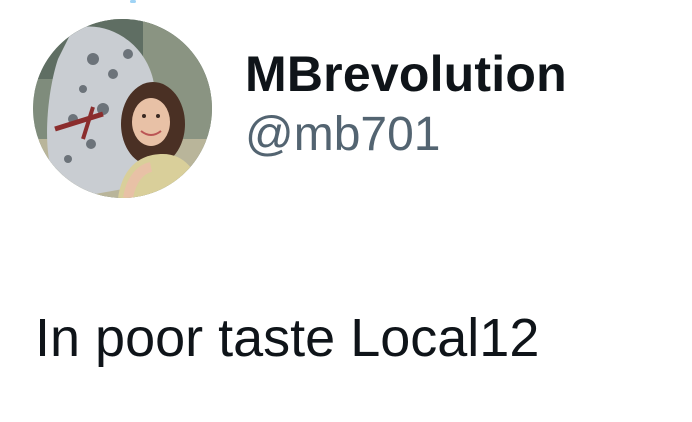  I want to click on user-handle: @mb701, so click(406, 135).